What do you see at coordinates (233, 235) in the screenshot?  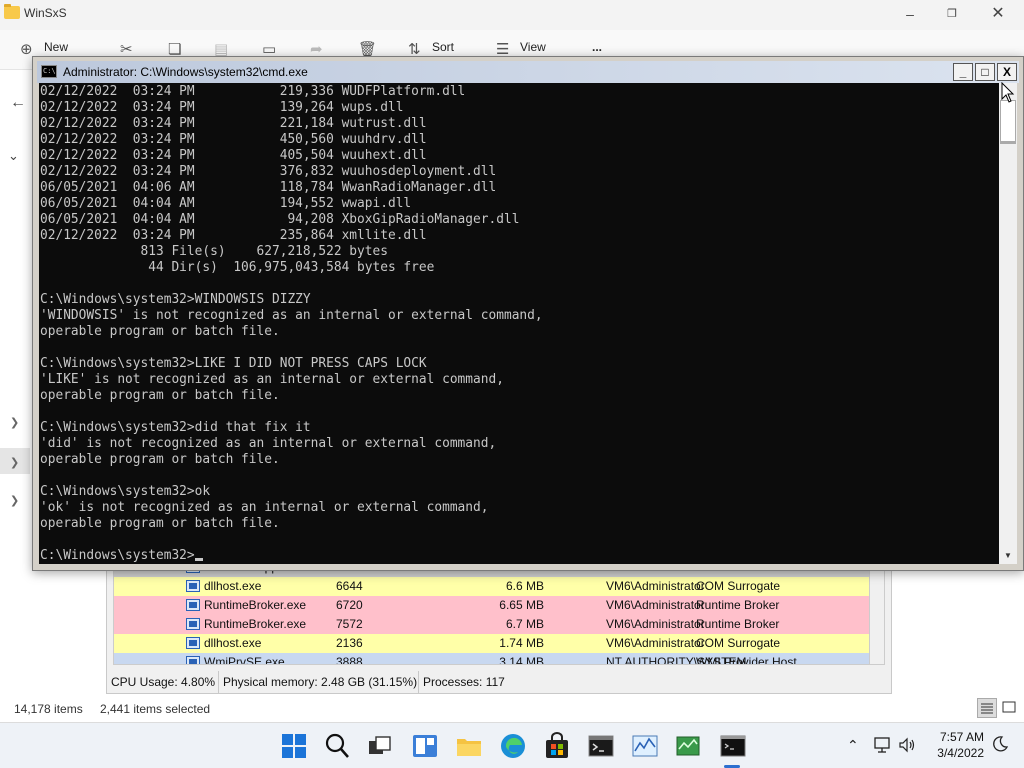 I see `console-line: 02/12/2022 03:24 PM 235,864 xmllite.dll` at bounding box center [233, 235].